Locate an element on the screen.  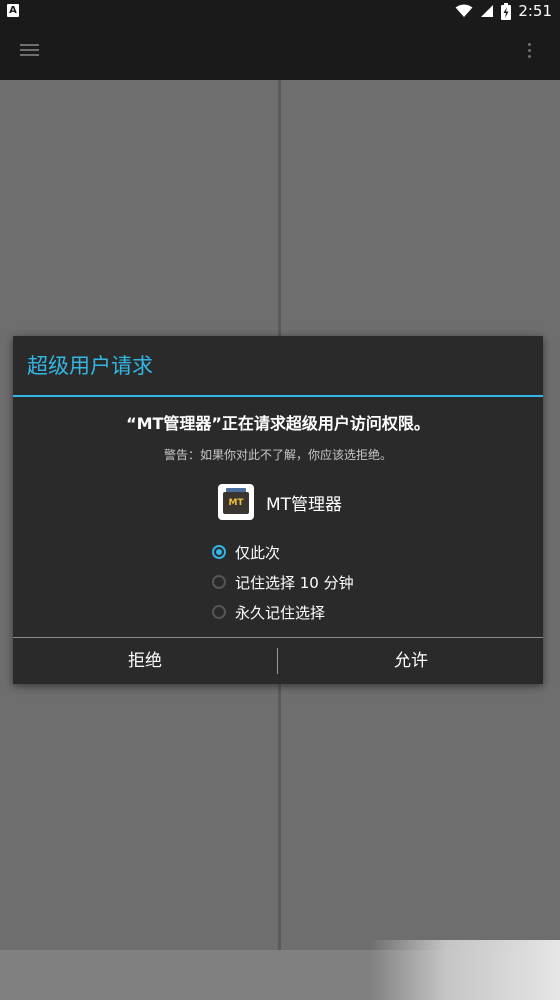
cellular-signal-icon is located at coordinates (487, 11).